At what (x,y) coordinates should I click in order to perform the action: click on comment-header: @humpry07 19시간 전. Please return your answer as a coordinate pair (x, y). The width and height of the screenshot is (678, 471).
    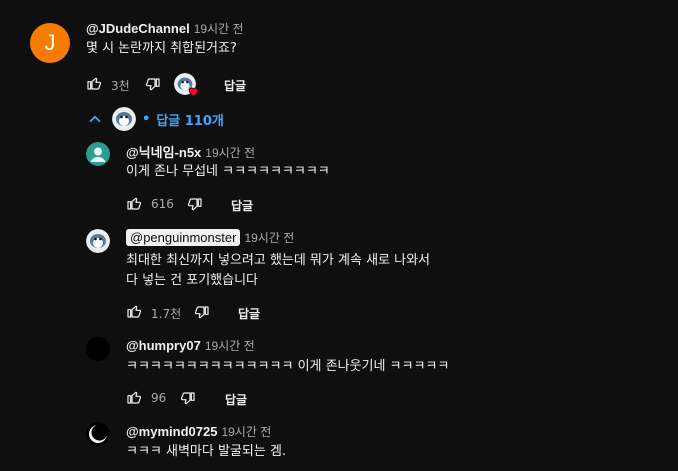
    Looking at the image, I should click on (190, 345).